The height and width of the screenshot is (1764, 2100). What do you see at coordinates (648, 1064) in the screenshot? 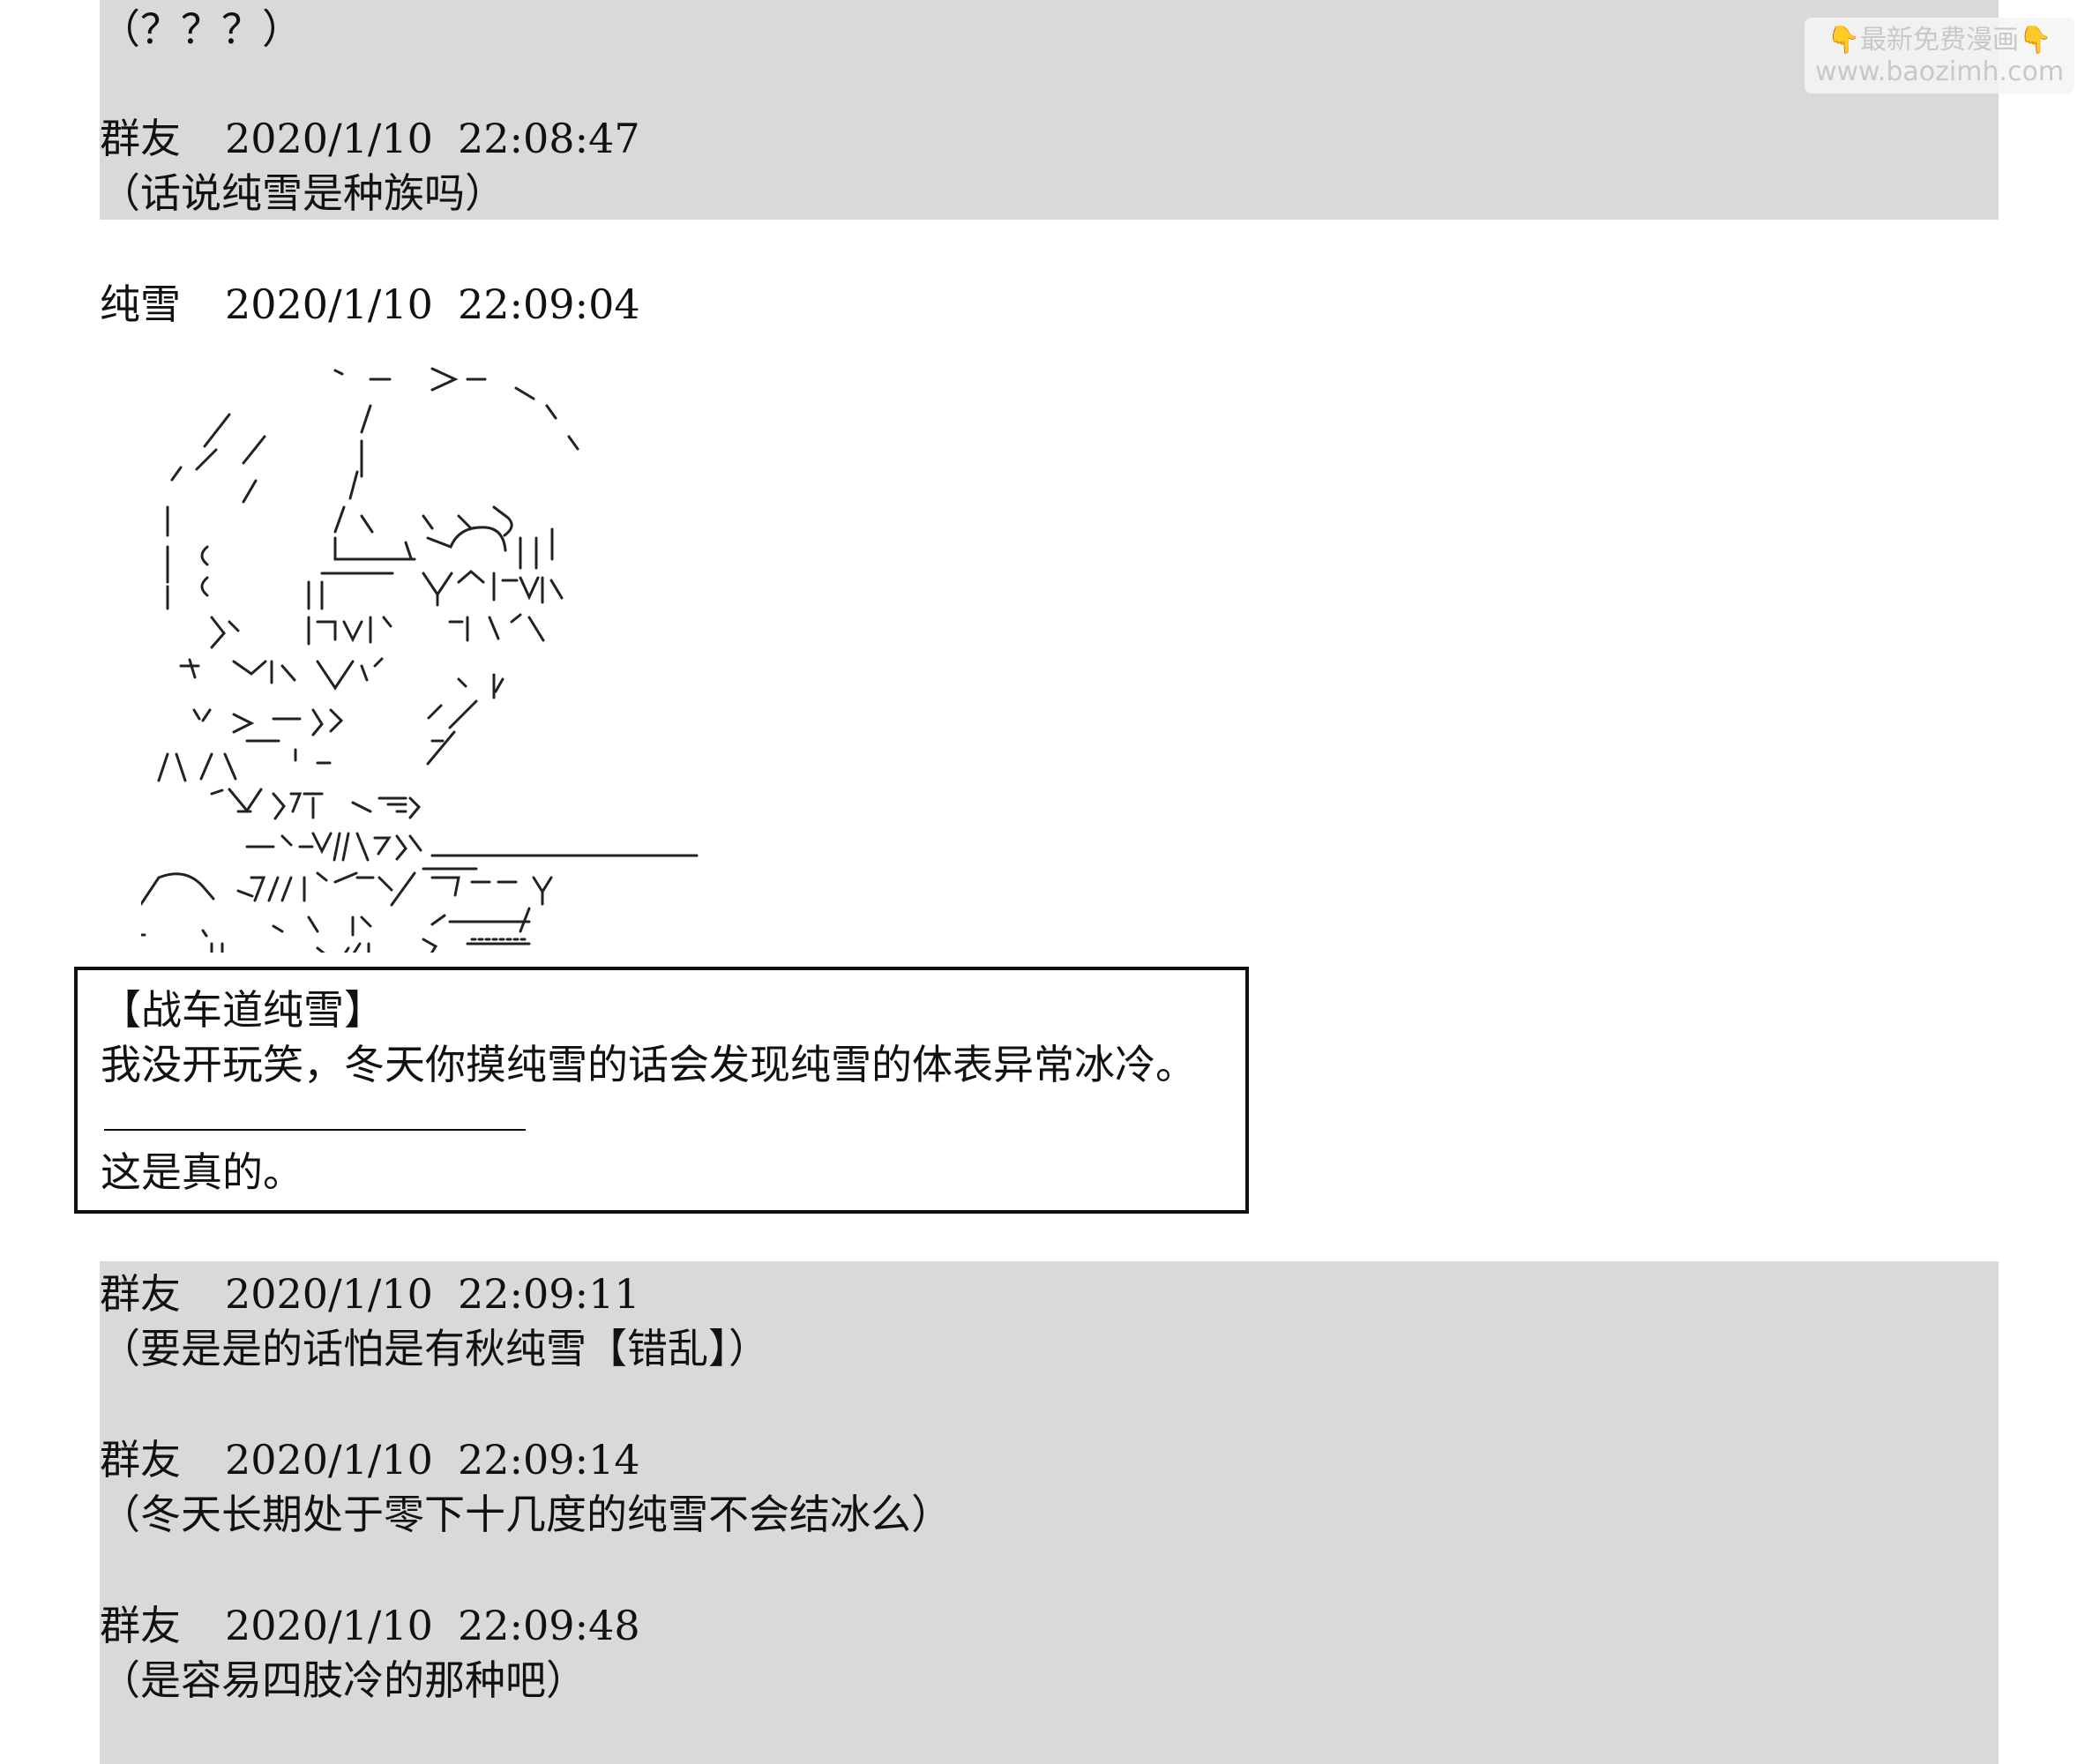
I see `quote-body: 我没开玩笑，冬天你摸纯雪的话会发现纯雪的体表异常冰冷。` at bounding box center [648, 1064].